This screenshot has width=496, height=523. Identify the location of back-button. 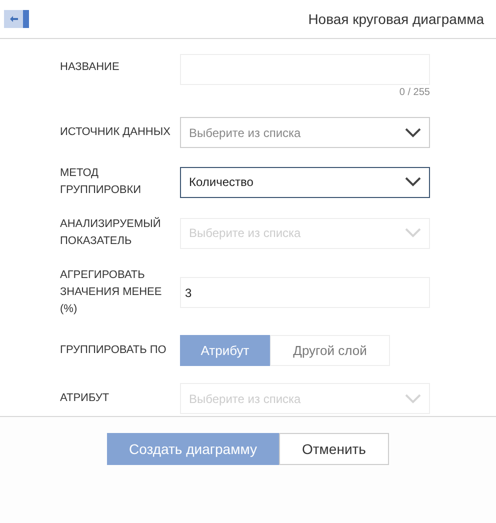
(16, 19).